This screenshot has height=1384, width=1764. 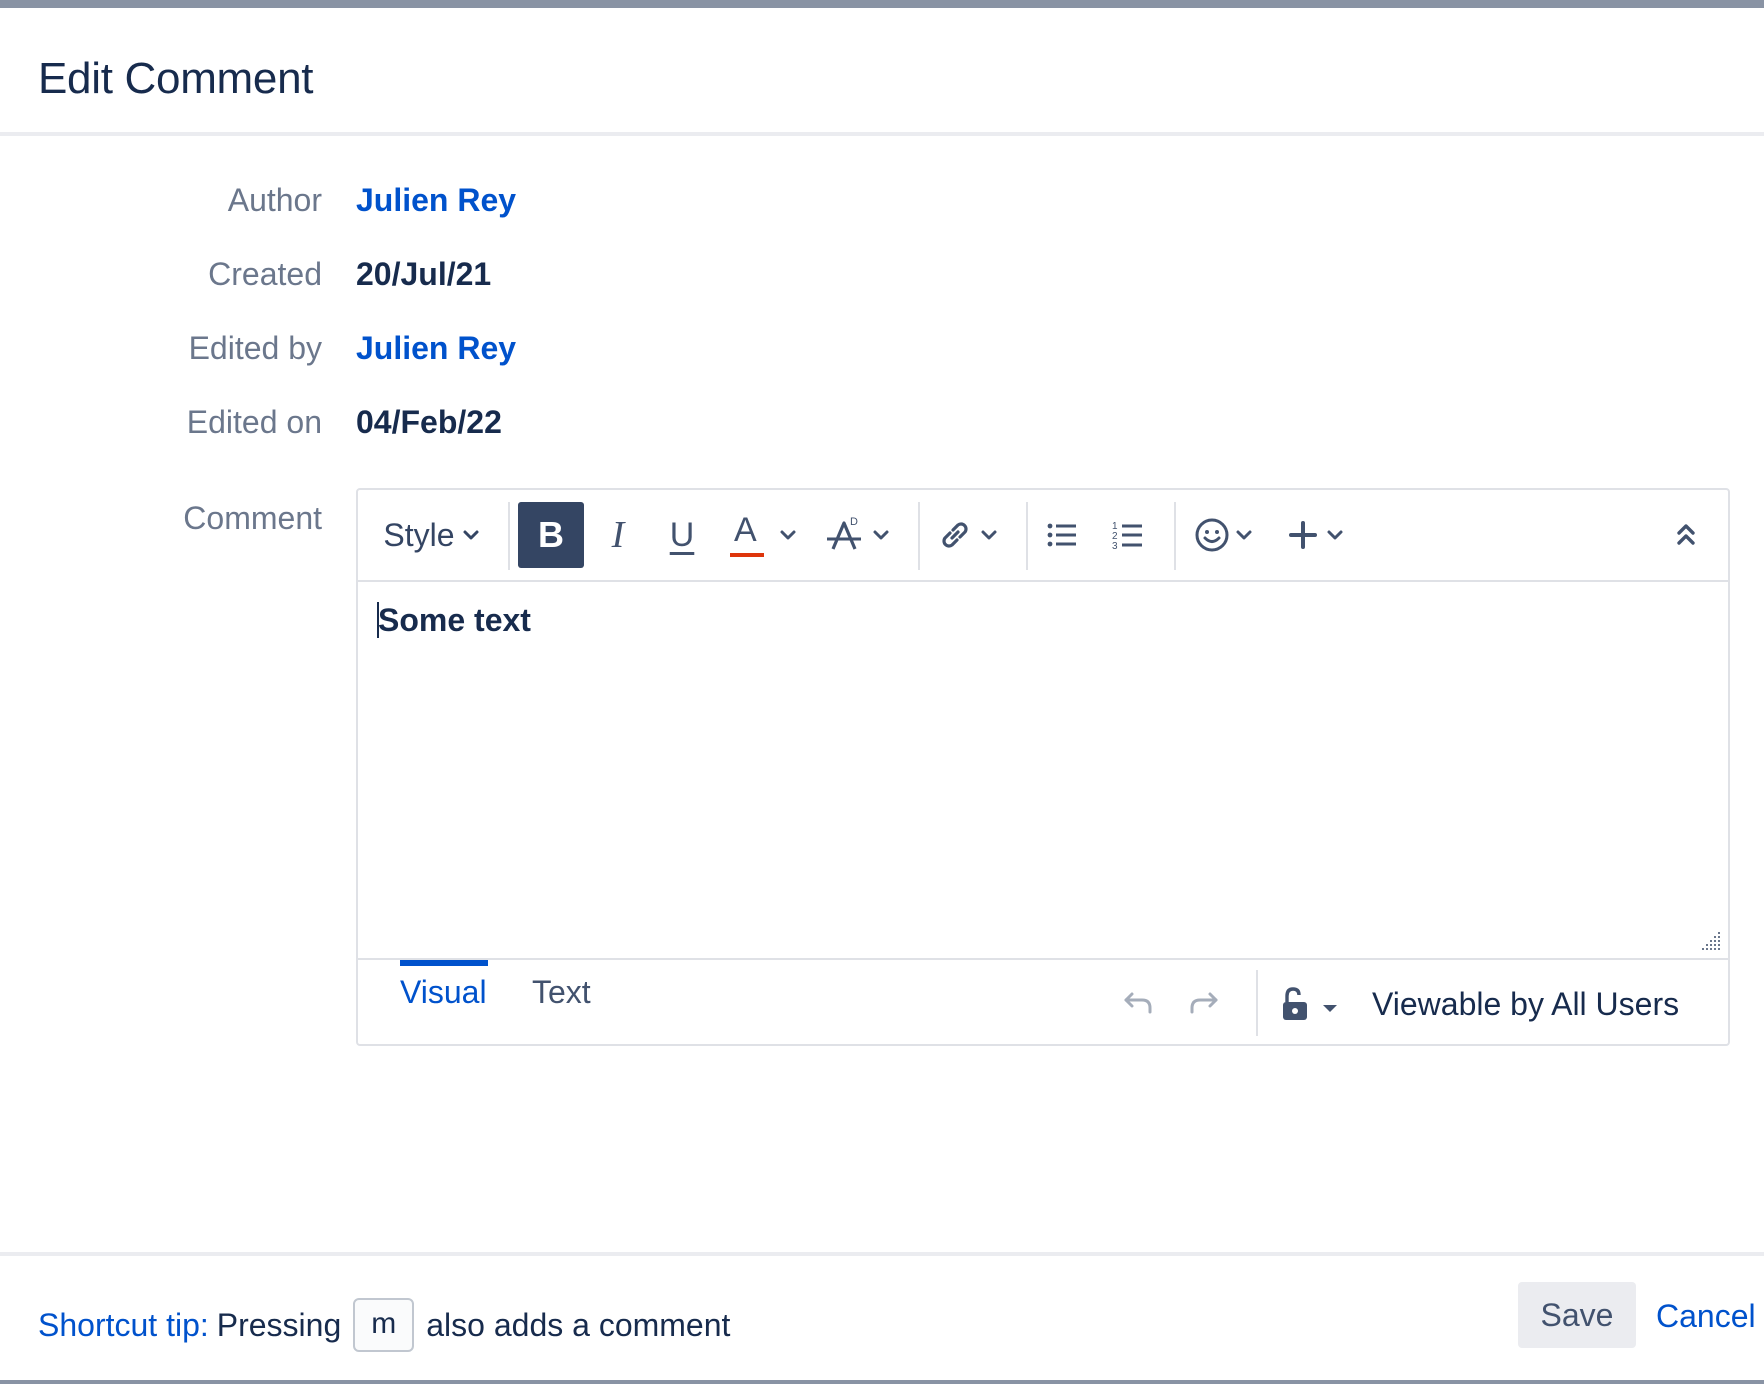 What do you see at coordinates (1577, 1315) in the screenshot?
I see `save-button: Save` at bounding box center [1577, 1315].